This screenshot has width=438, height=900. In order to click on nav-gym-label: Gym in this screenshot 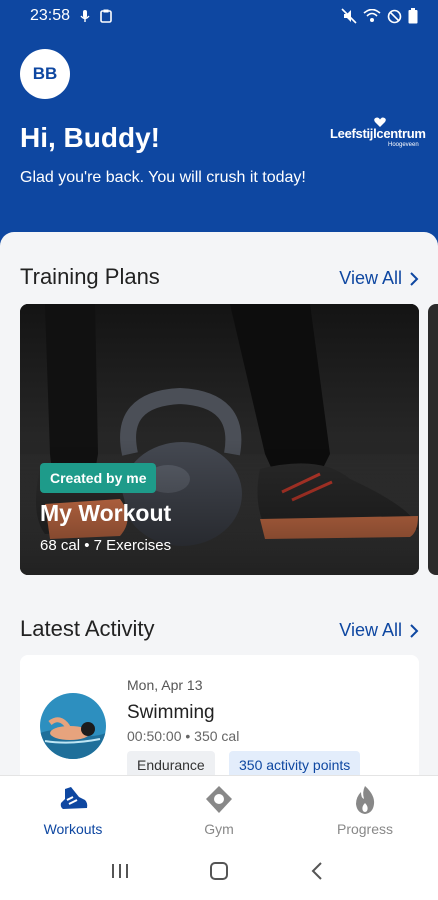, I will do `click(219, 829)`.